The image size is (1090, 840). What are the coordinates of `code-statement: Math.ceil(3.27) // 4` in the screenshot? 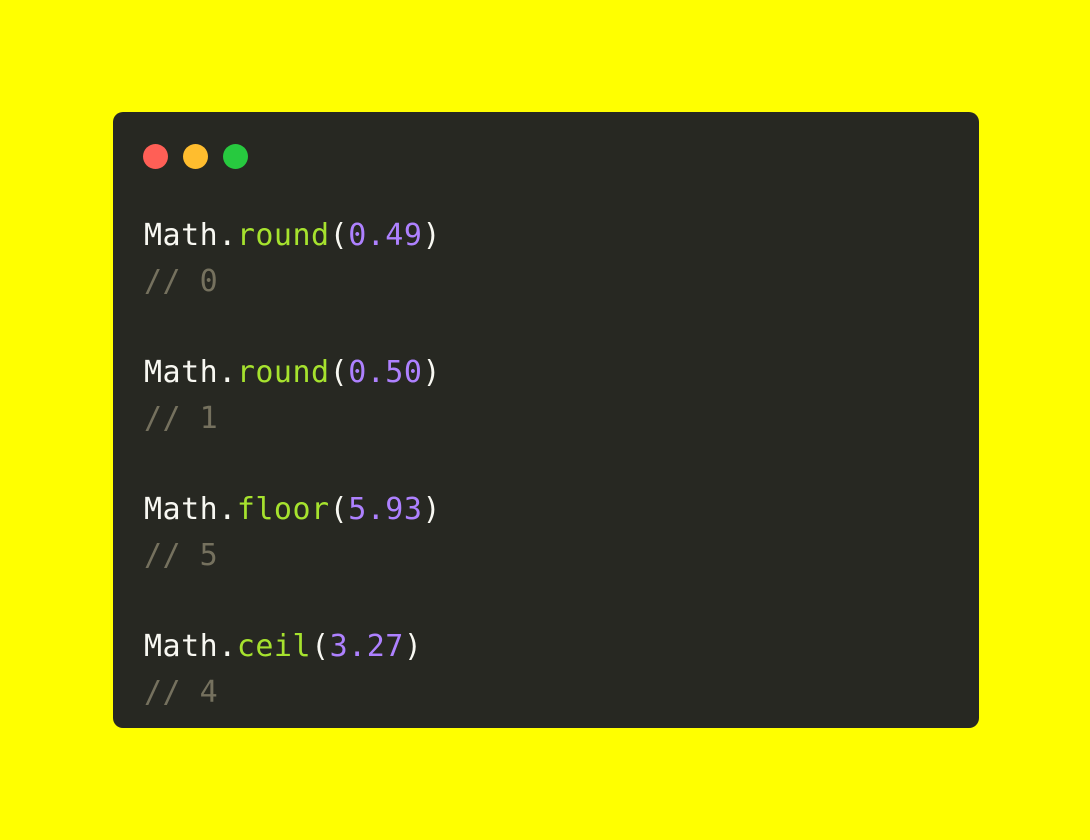 It's located at (292, 670).